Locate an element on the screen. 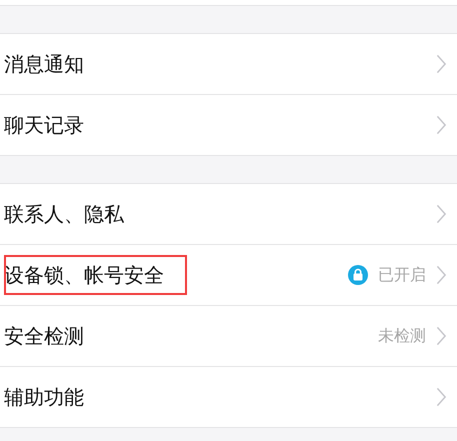  row-label: 设备锁、帐号安全 is located at coordinates (84, 275).